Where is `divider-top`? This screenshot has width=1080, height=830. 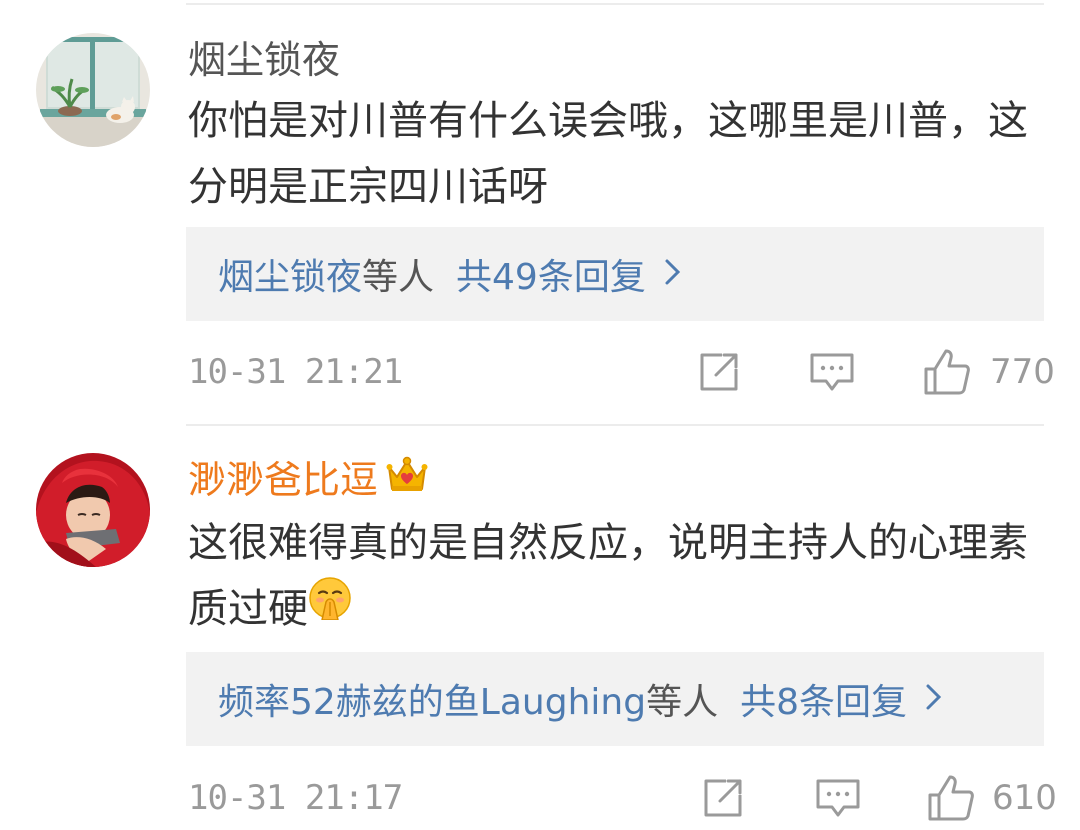
divider-top is located at coordinates (615, 4).